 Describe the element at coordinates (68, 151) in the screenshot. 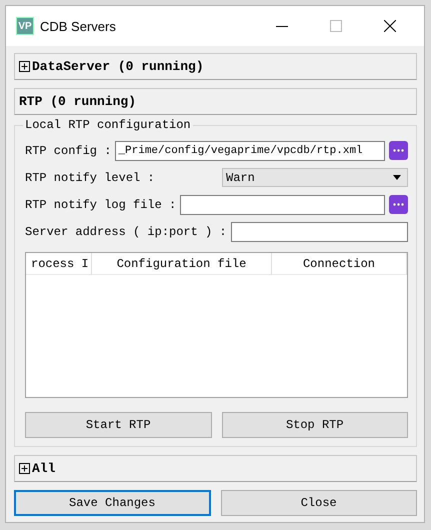

I see `field-label: RTP config :` at that location.